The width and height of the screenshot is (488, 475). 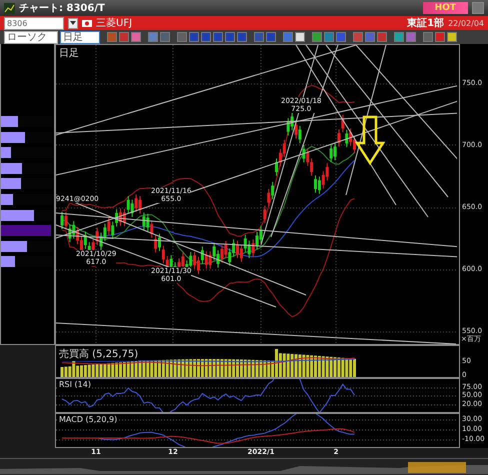 I want to click on indicator-title: MACD (5,20,9), so click(x=88, y=419).